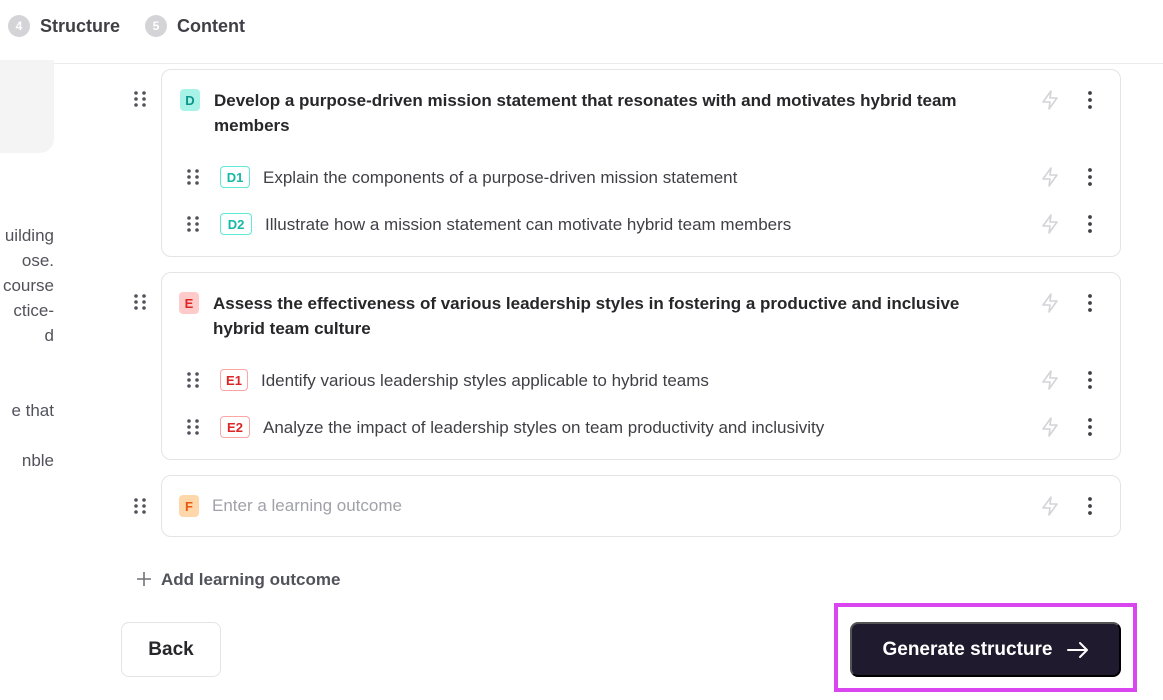 The image size is (1163, 700). Describe the element at coordinates (80, 25) in the screenshot. I see `step-label: Structure` at that location.